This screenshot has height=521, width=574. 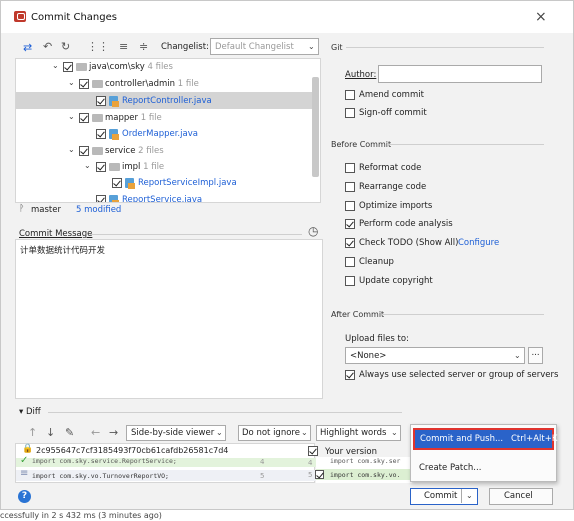 What do you see at coordinates (24, 460) in the screenshot?
I see `check-icon: ✓` at bounding box center [24, 460].